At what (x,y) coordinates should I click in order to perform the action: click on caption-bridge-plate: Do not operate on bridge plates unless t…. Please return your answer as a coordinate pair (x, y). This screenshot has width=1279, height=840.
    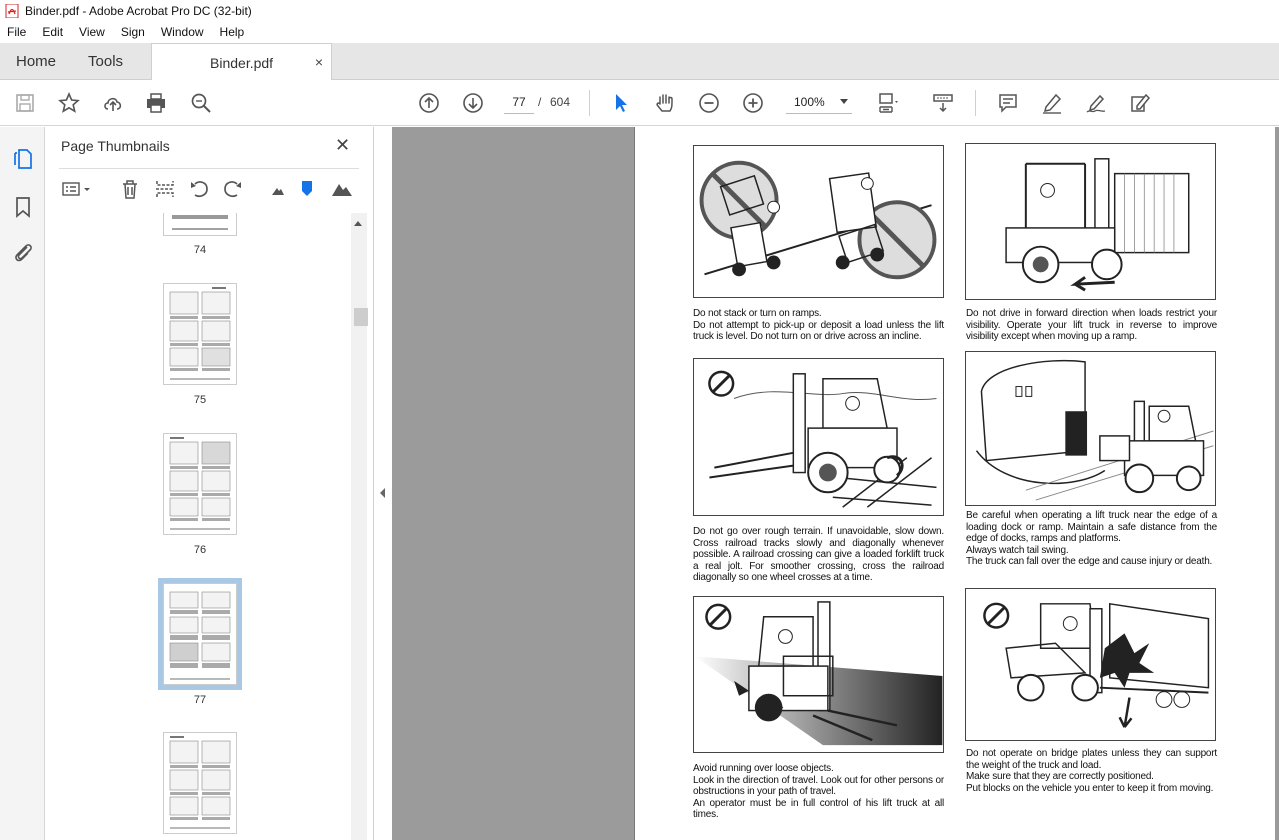
    Looking at the image, I should click on (1091, 771).